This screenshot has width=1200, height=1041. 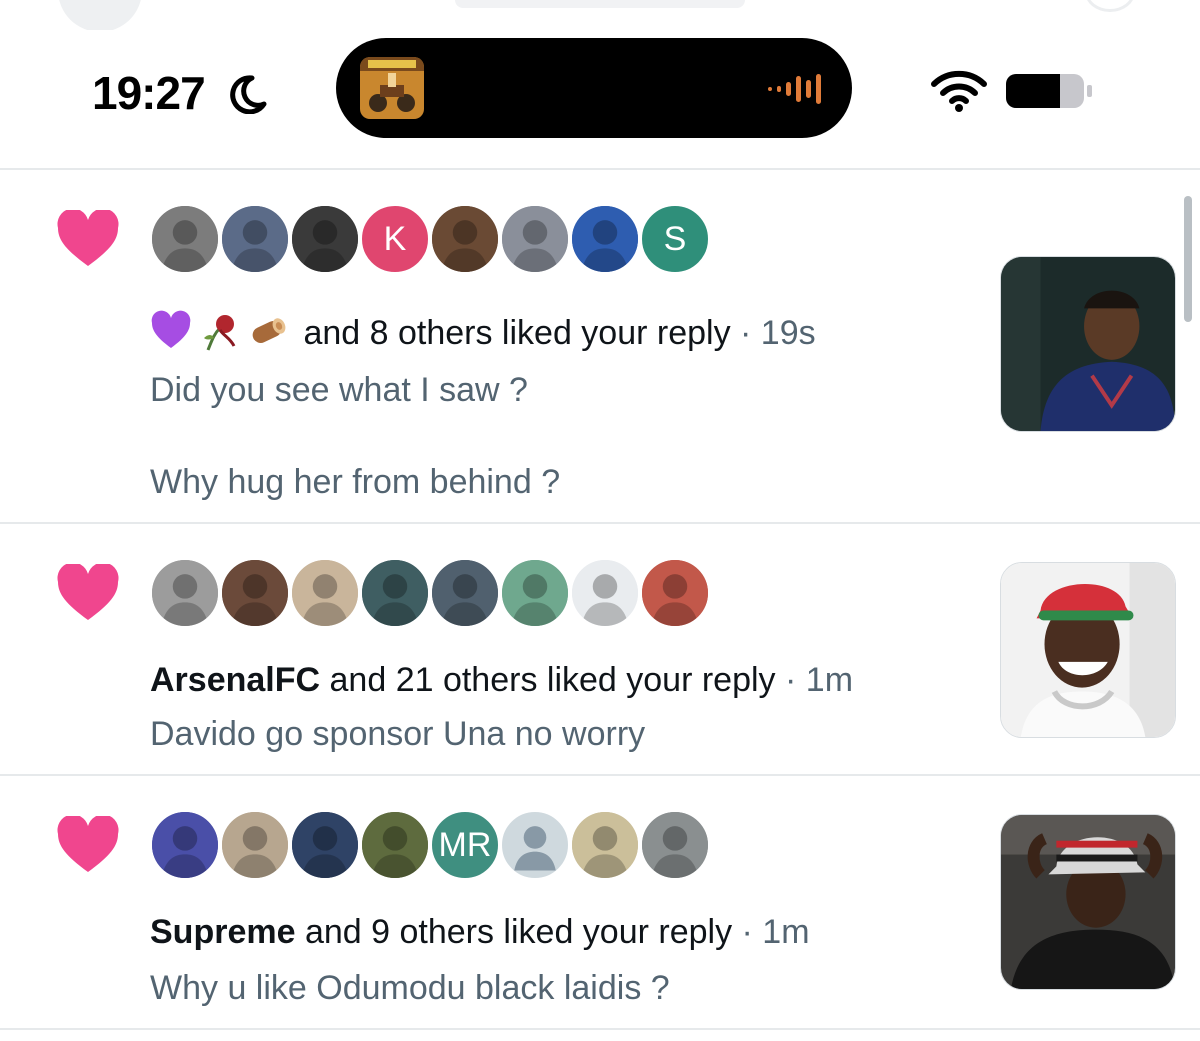 What do you see at coordinates (248, 94) in the screenshot?
I see `moon-icon` at bounding box center [248, 94].